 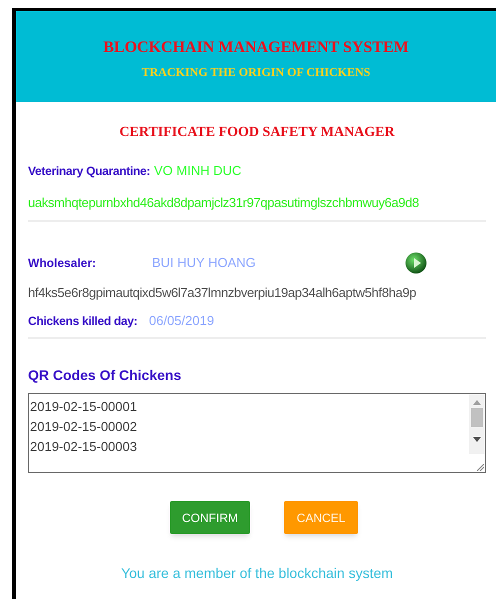 What do you see at coordinates (321, 517) in the screenshot?
I see `cancel-button: CANCEL` at bounding box center [321, 517].